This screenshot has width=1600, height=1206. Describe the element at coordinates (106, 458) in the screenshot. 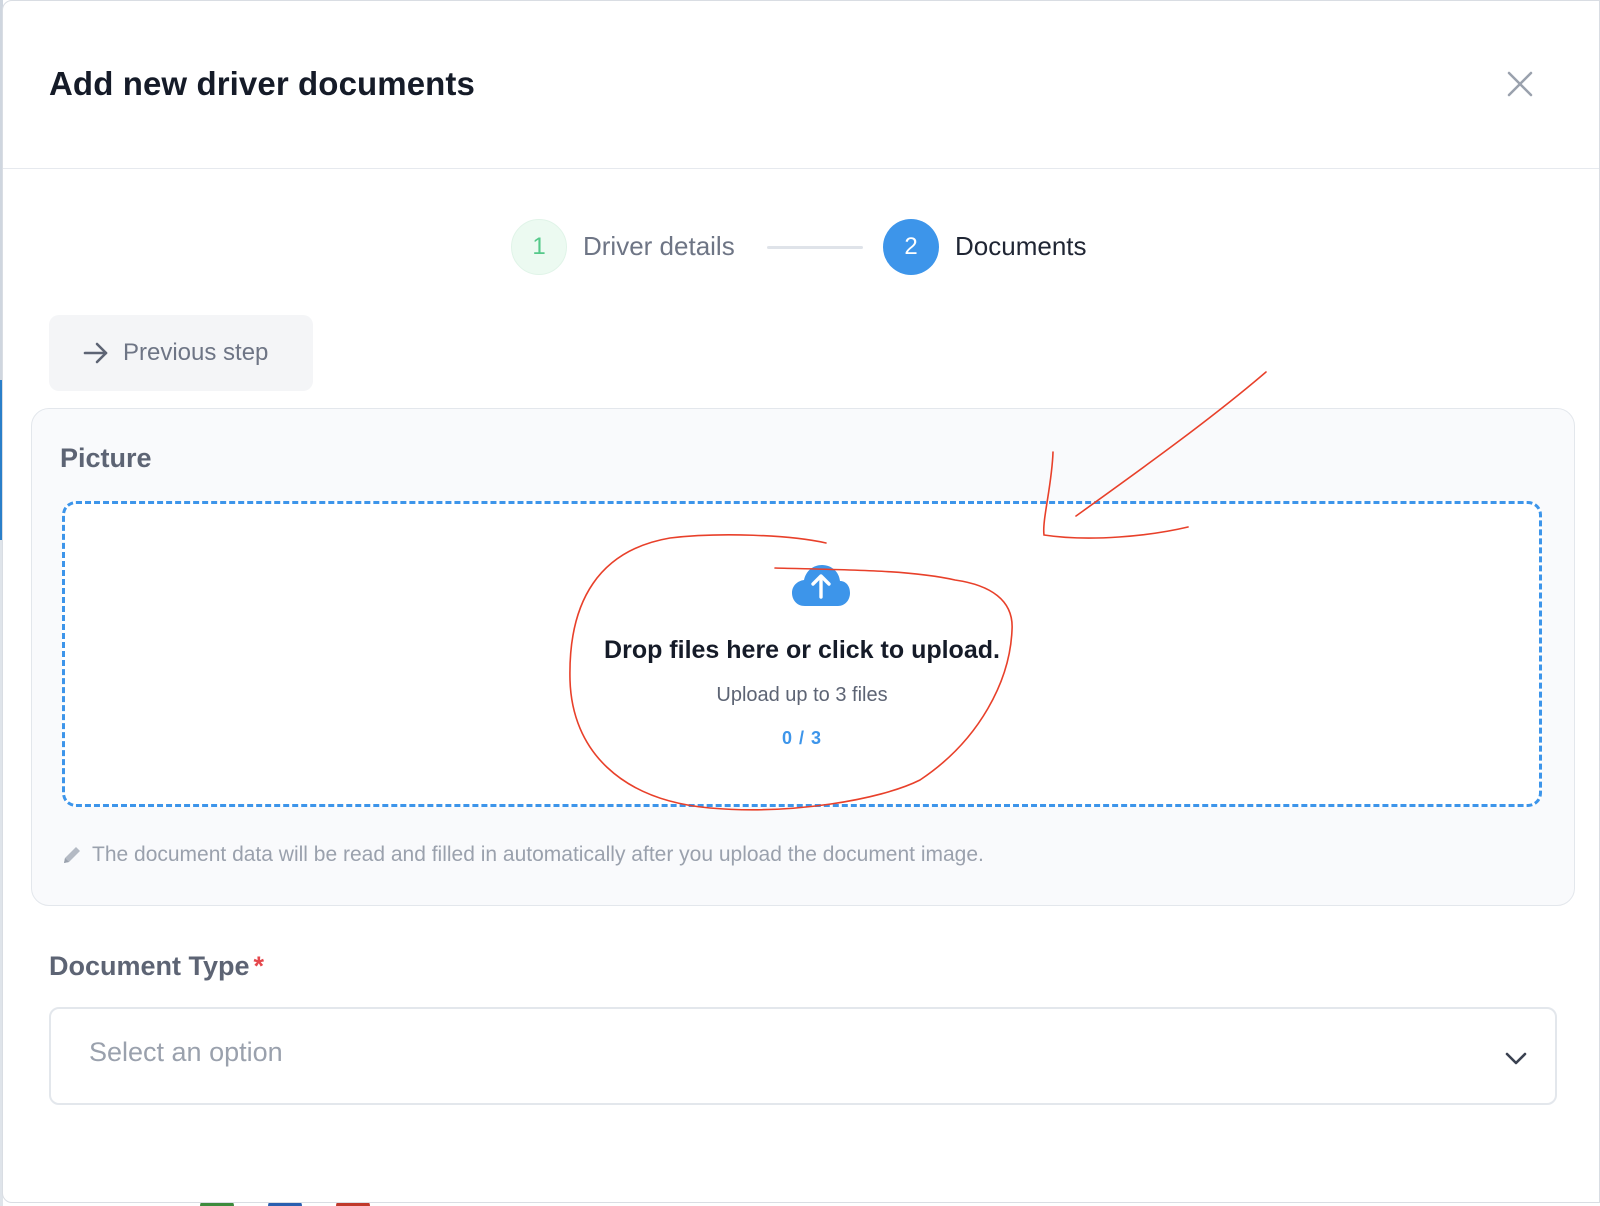

I see `picture-label: Picture` at that location.